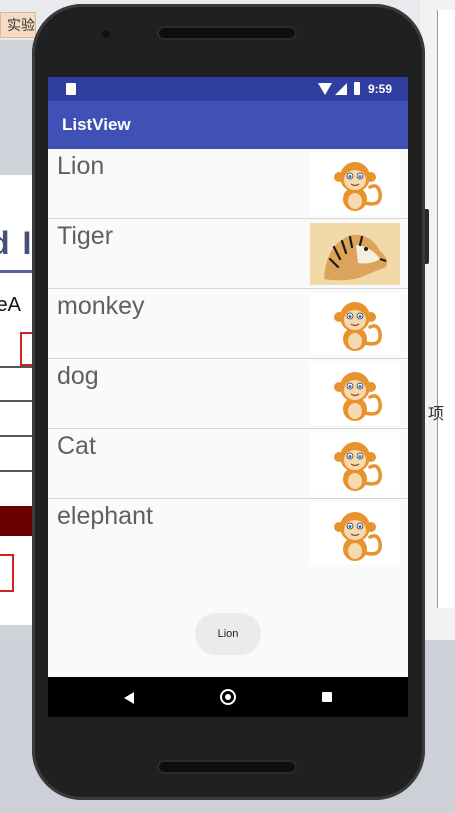 This screenshot has width=455, height=813. I want to click on toast-message: Lion, so click(228, 634).